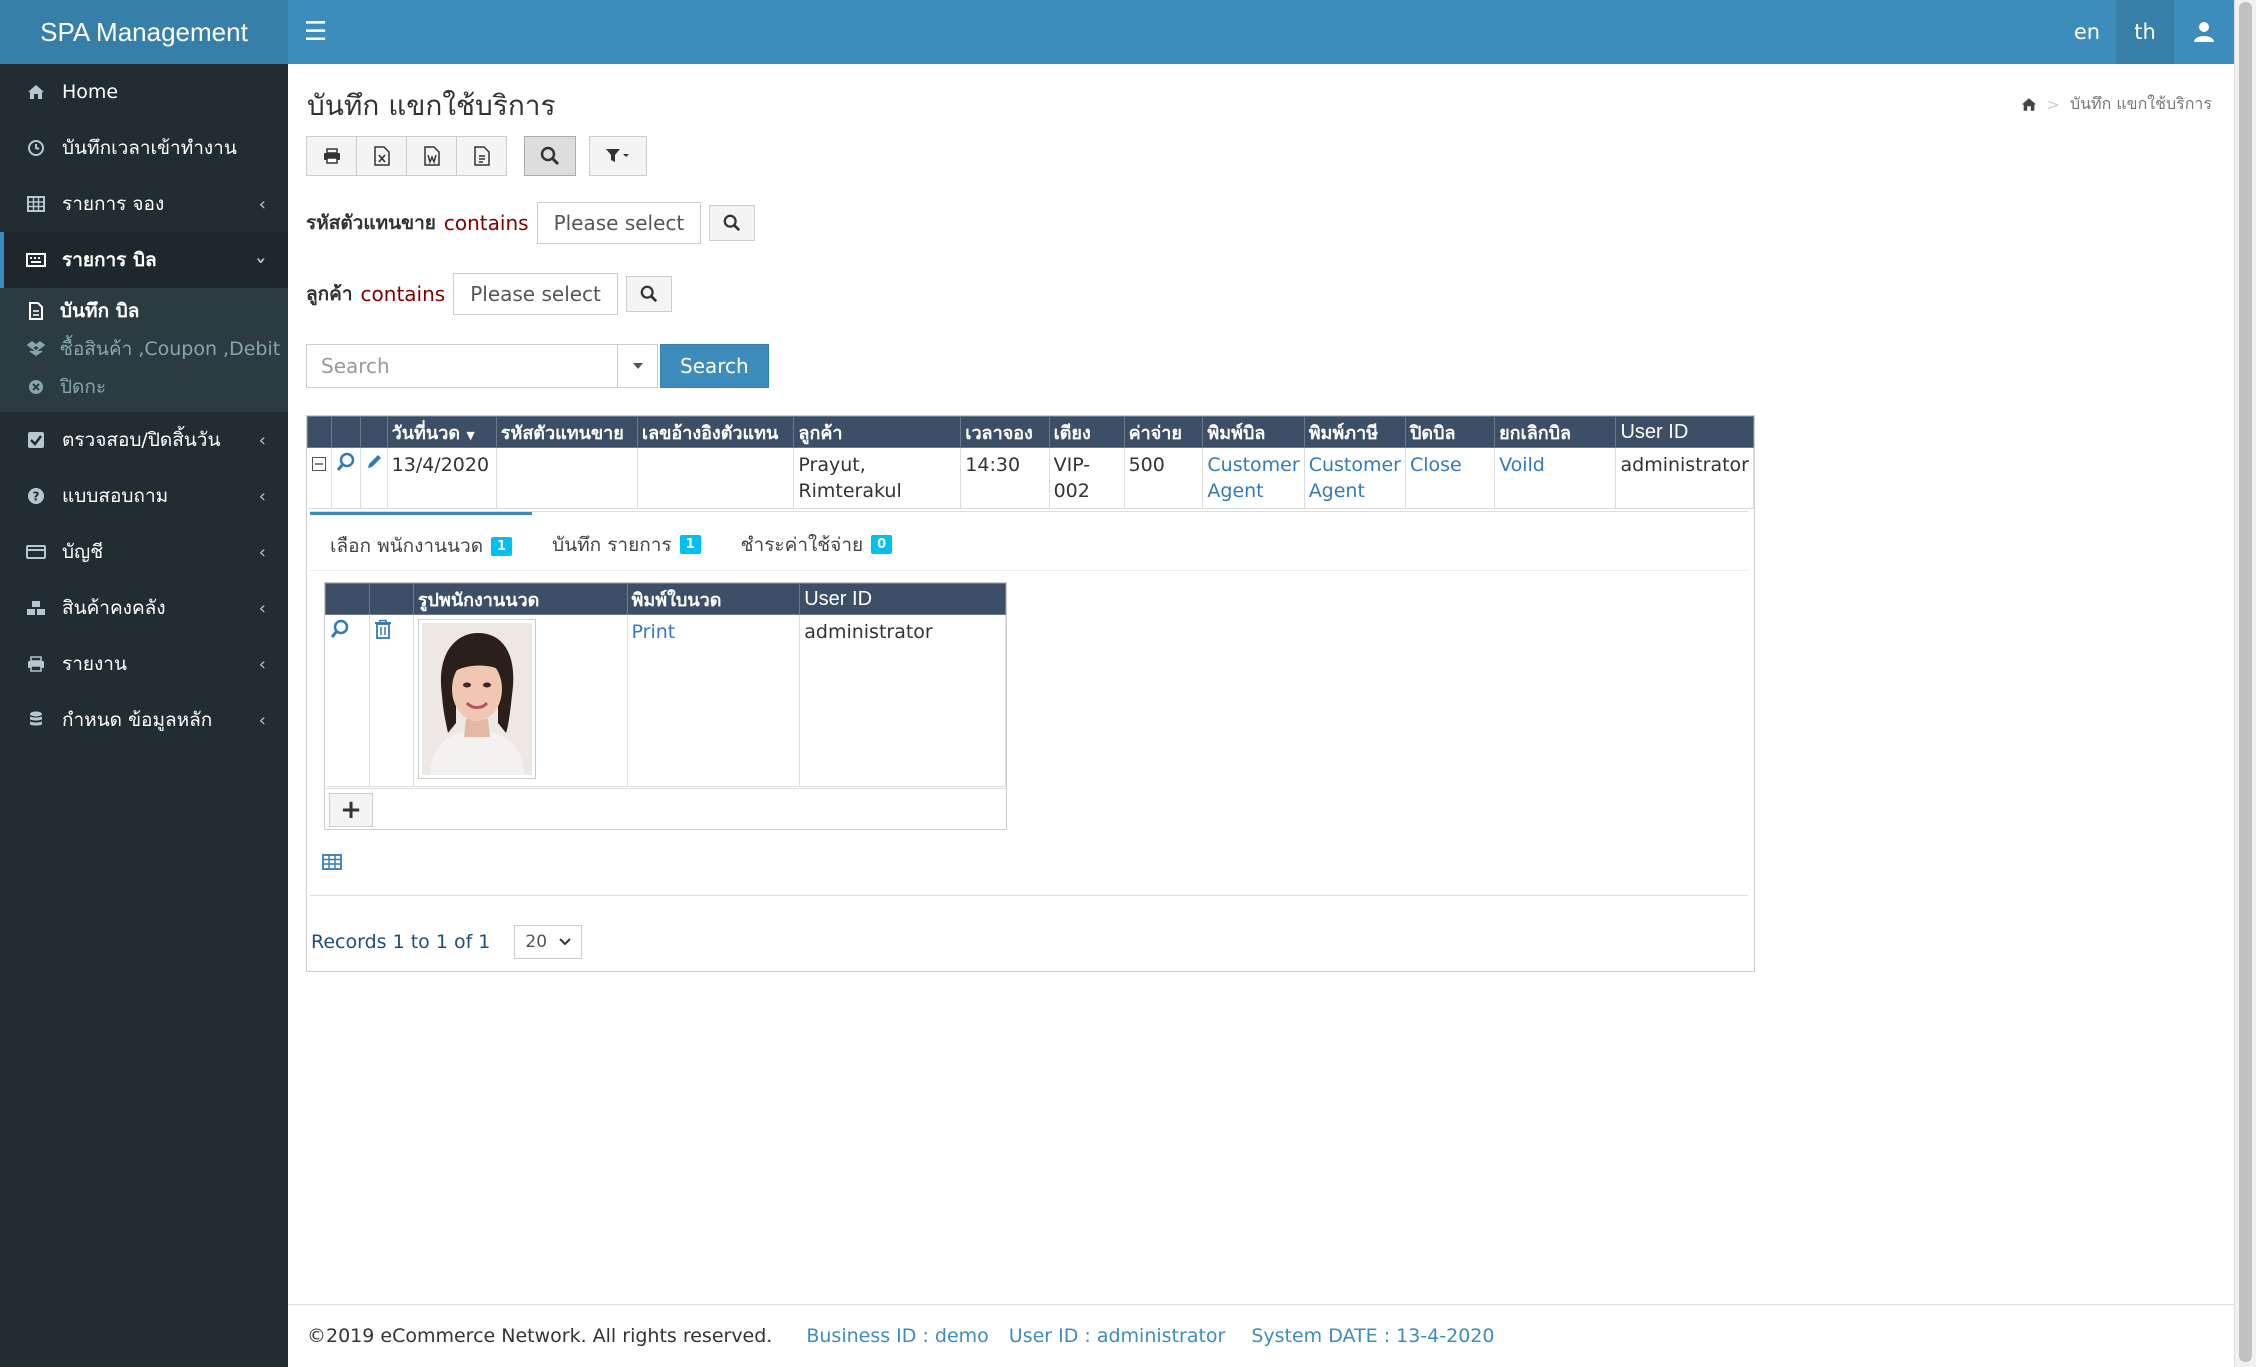 Image resolution: width=2256 pixels, height=1367 pixels. I want to click on print-bill-agent-link: Agent, so click(1235, 491).